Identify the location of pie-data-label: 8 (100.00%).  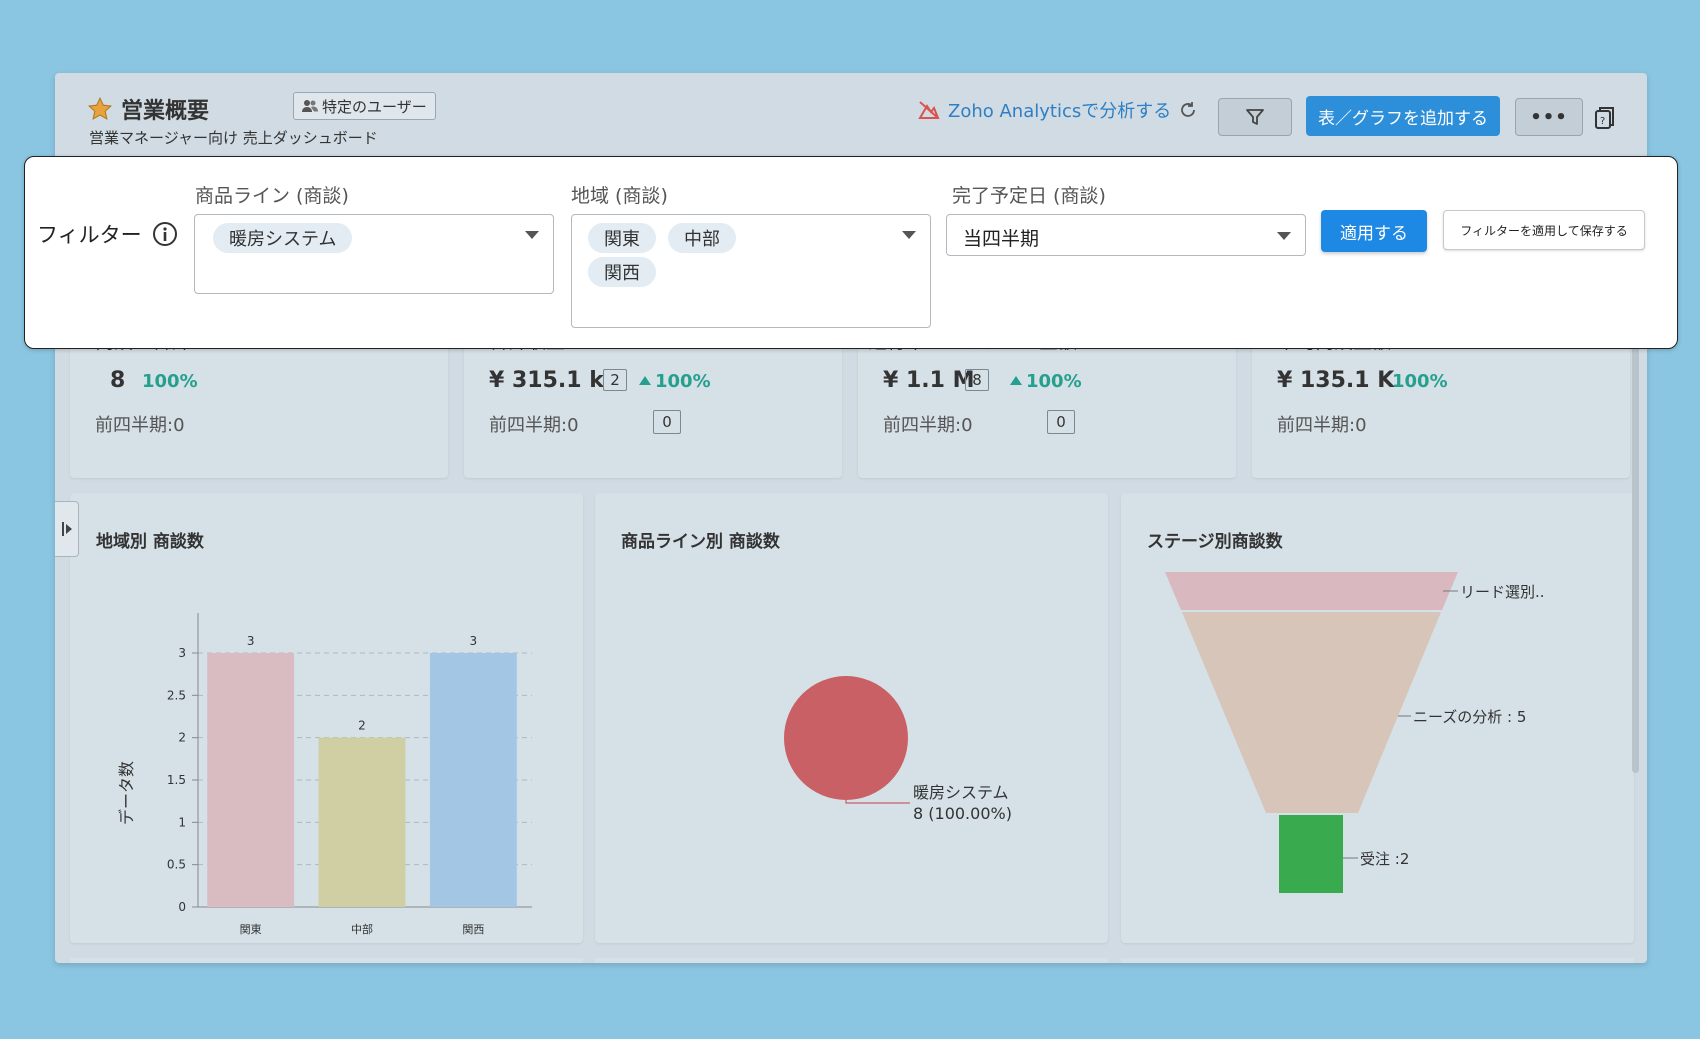
(962, 813).